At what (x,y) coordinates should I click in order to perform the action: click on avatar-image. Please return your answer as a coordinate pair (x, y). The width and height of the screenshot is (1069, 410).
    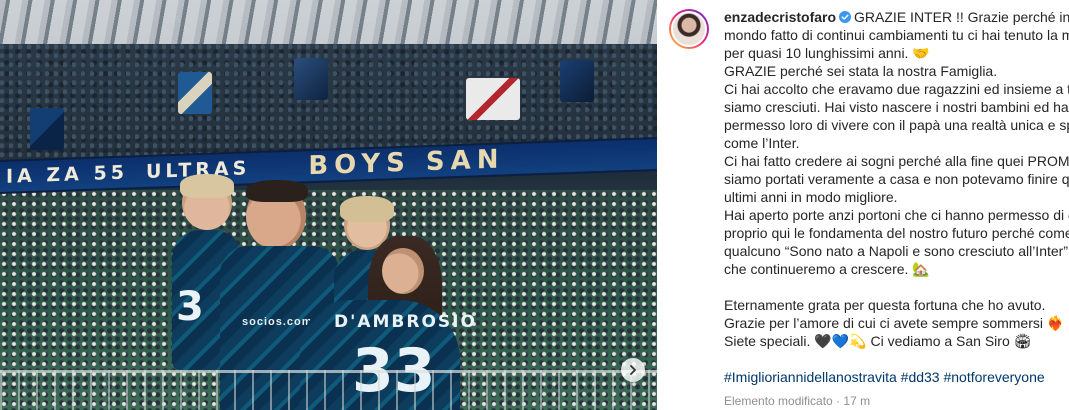
    Looking at the image, I should click on (689, 29).